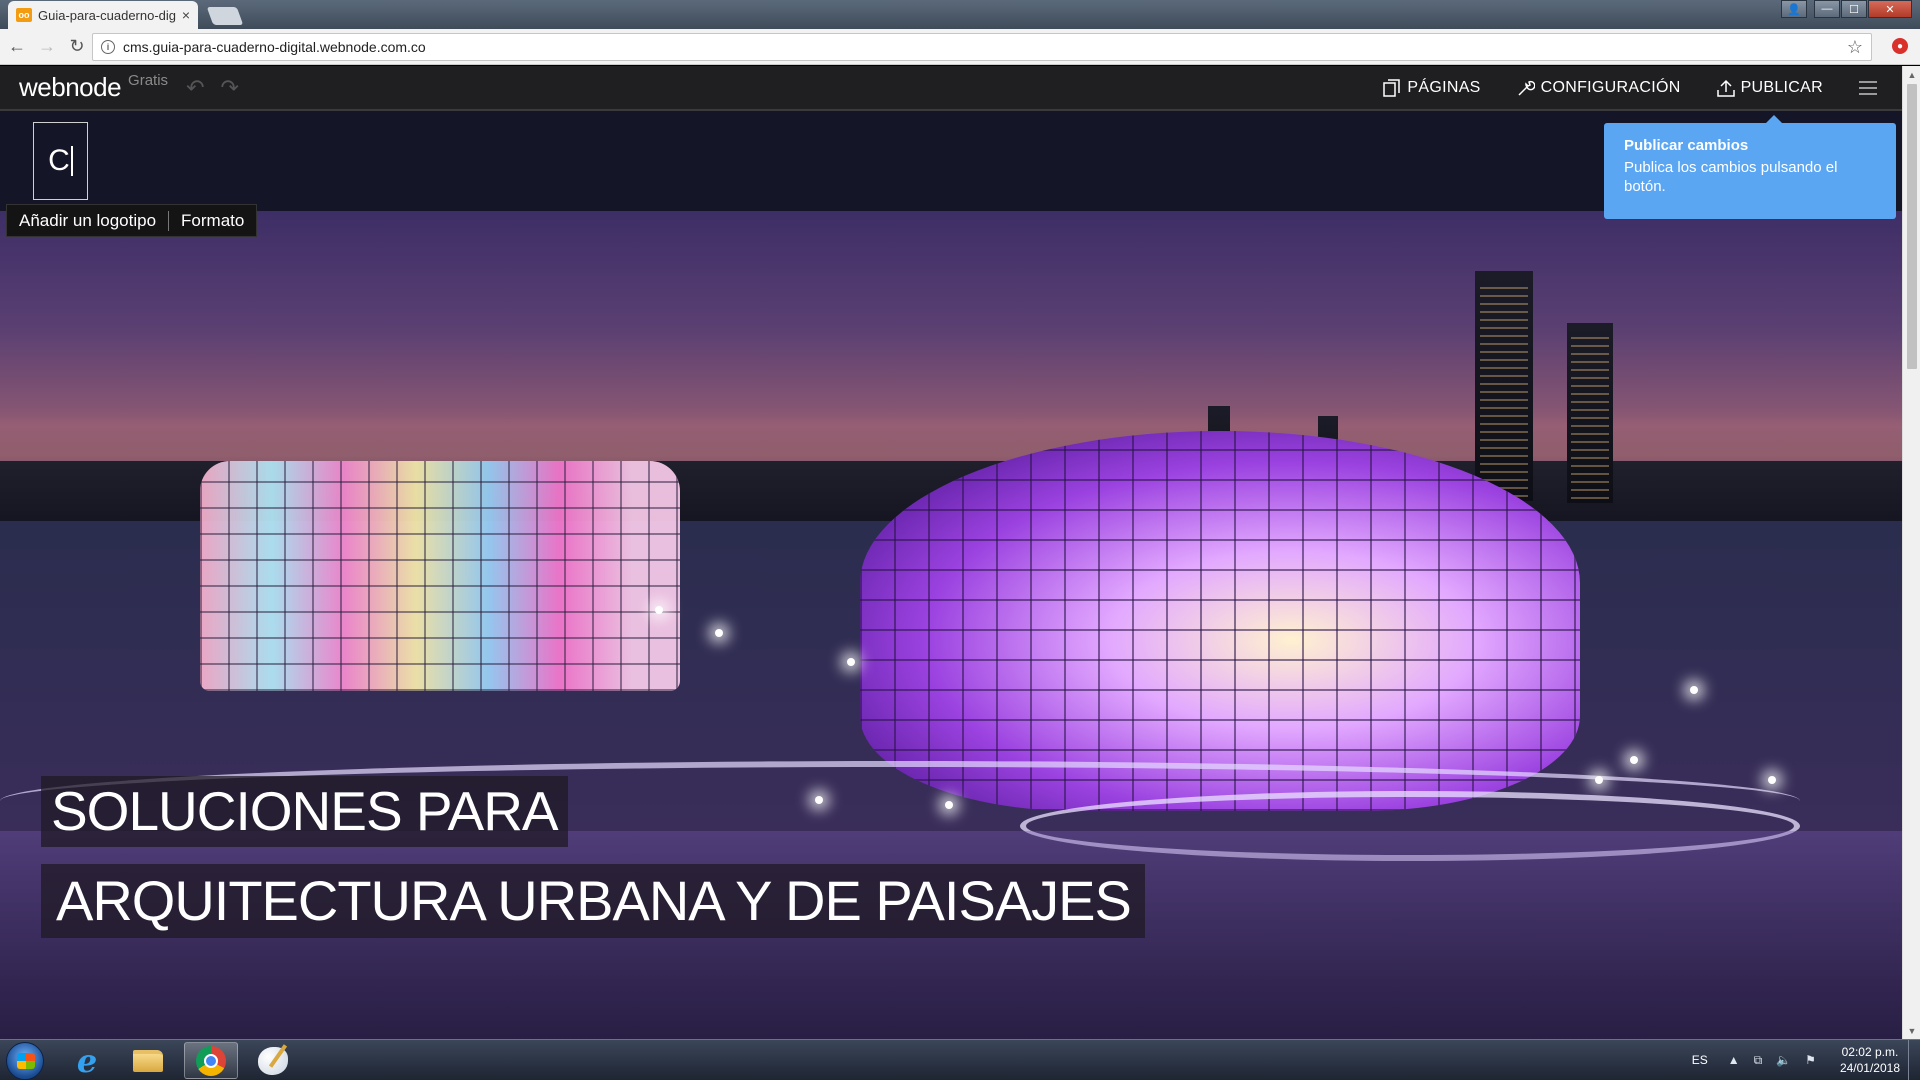 The image size is (1920, 1080). I want to click on webnode-favicon-icon: oo, so click(24, 15).